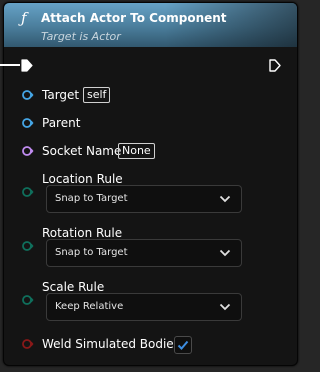 The image size is (320, 372). I want to click on rotation-rule-label: Rotation Rule, so click(82, 233).